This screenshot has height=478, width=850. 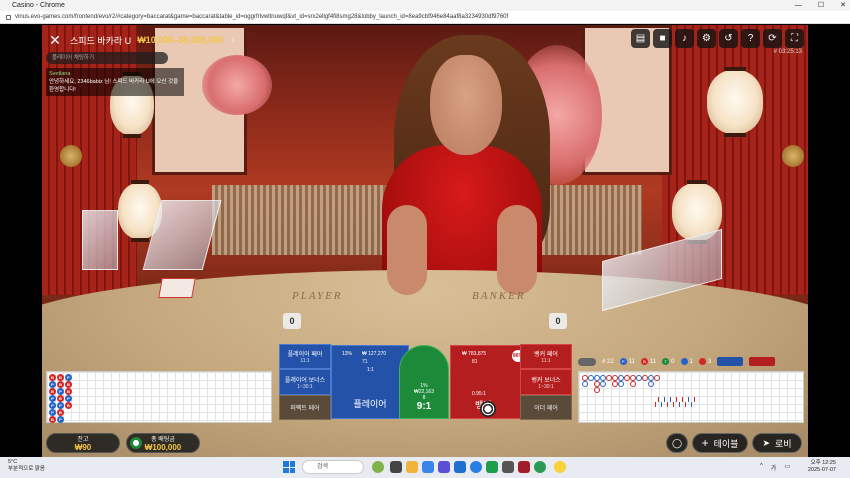 What do you see at coordinates (55, 40) in the screenshot?
I see `close-icon: ✕` at bounding box center [55, 40].